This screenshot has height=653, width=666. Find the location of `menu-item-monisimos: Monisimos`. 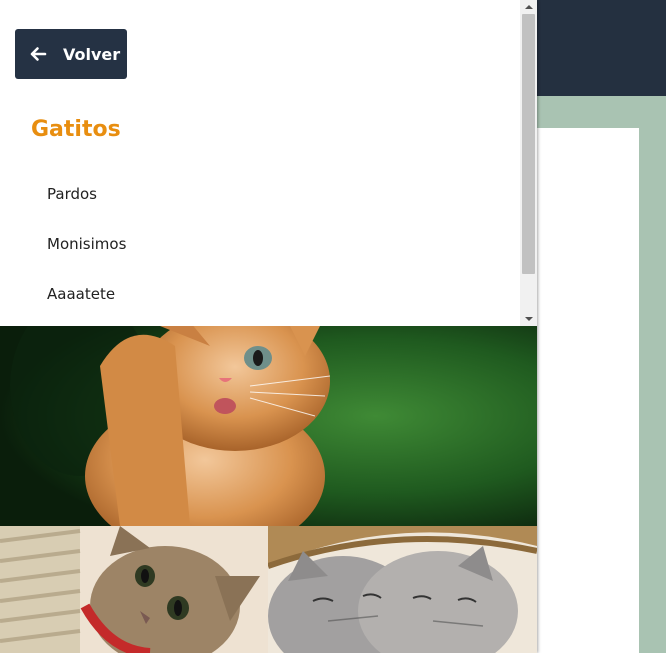

menu-item-monisimos: Monisimos is located at coordinates (260, 245).